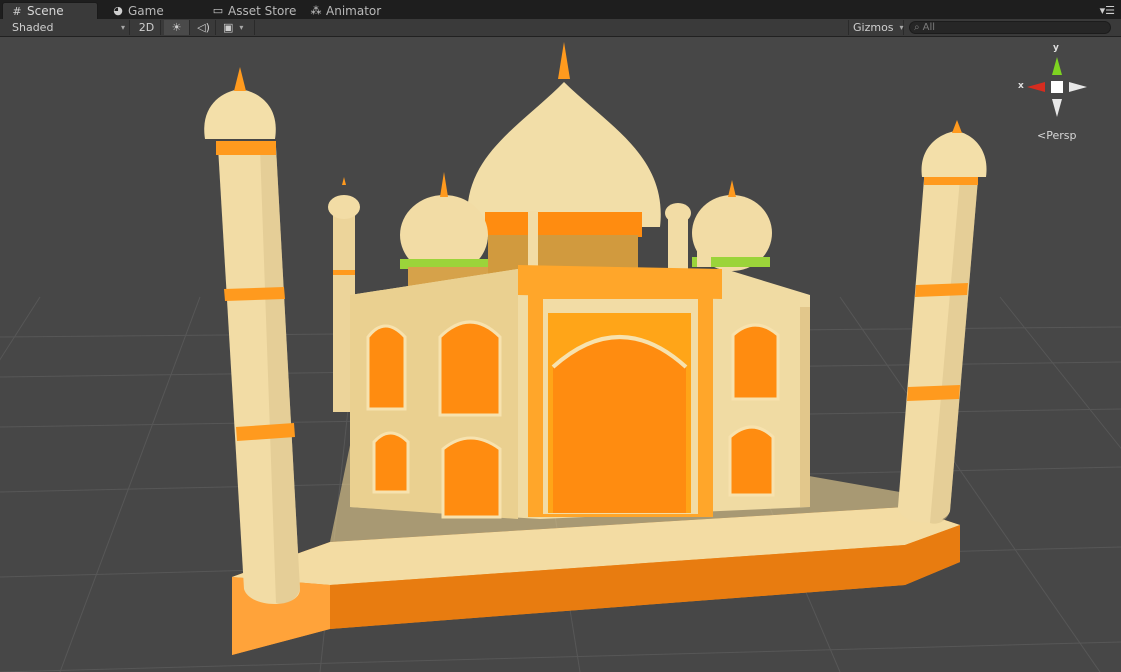 This screenshot has width=1121, height=672. I want to click on gizmos-dropdown: Gizmos ▾, so click(876, 27).